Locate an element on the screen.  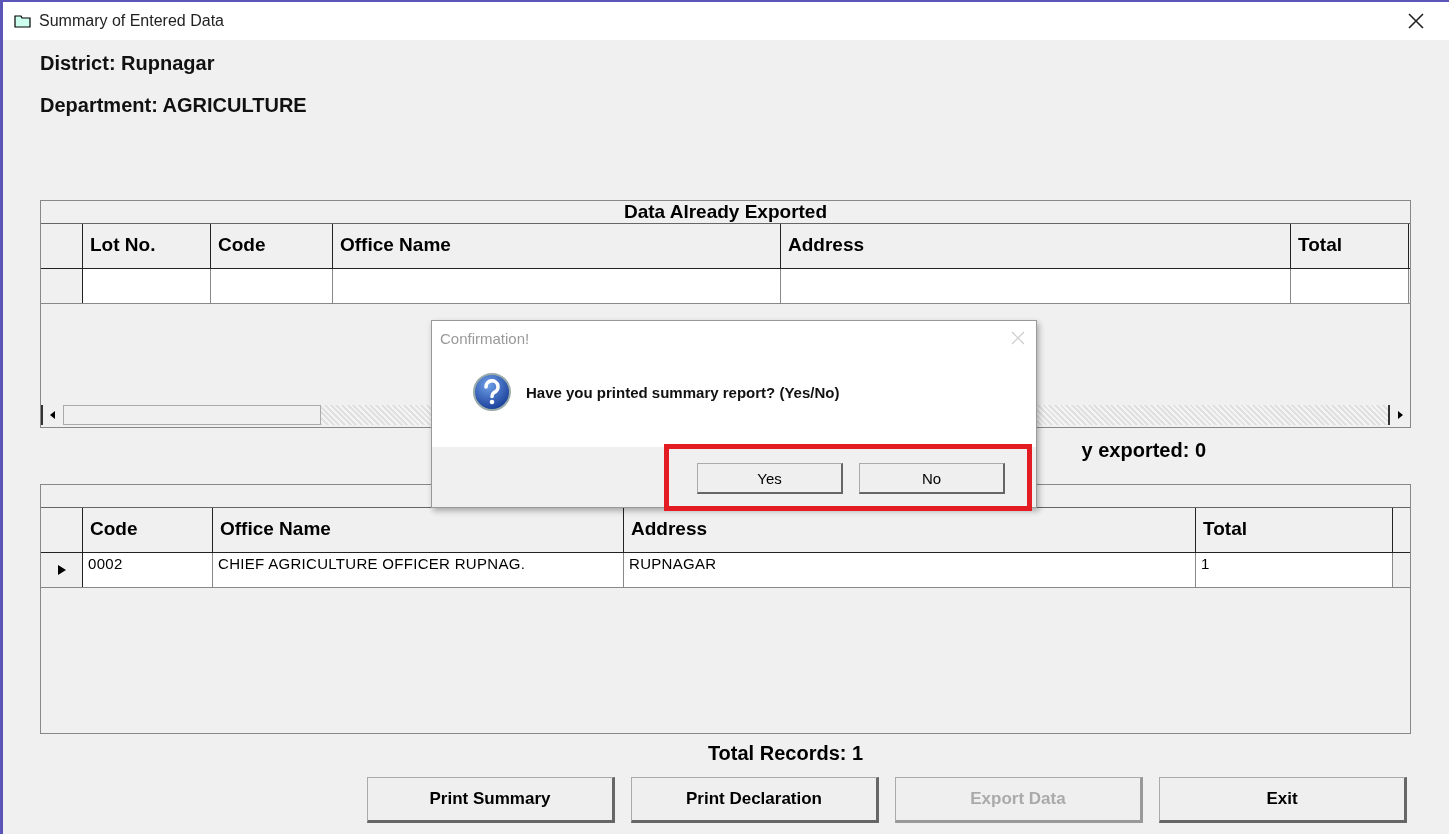
dialog-button: No is located at coordinates (932, 478).